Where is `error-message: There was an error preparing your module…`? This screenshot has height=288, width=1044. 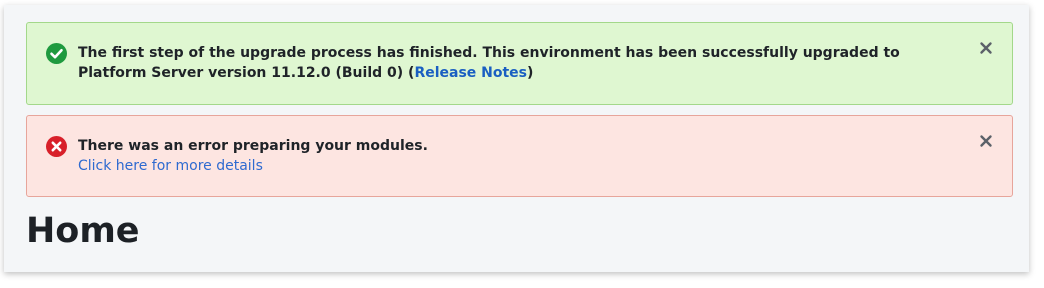 error-message: There was an error preparing your module… is located at coordinates (518, 156).